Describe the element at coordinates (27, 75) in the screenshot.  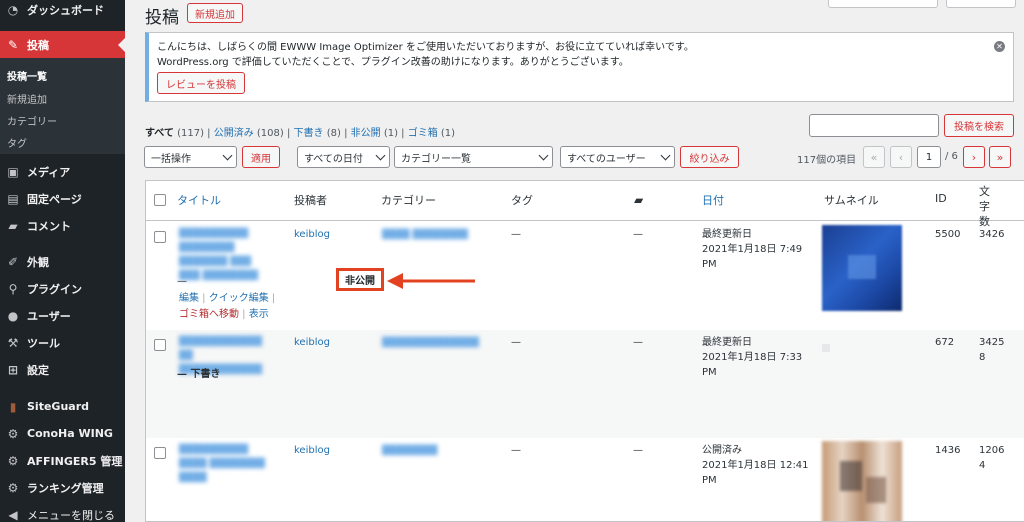
I see `submenu-all-posts: 投稿一覧` at that location.